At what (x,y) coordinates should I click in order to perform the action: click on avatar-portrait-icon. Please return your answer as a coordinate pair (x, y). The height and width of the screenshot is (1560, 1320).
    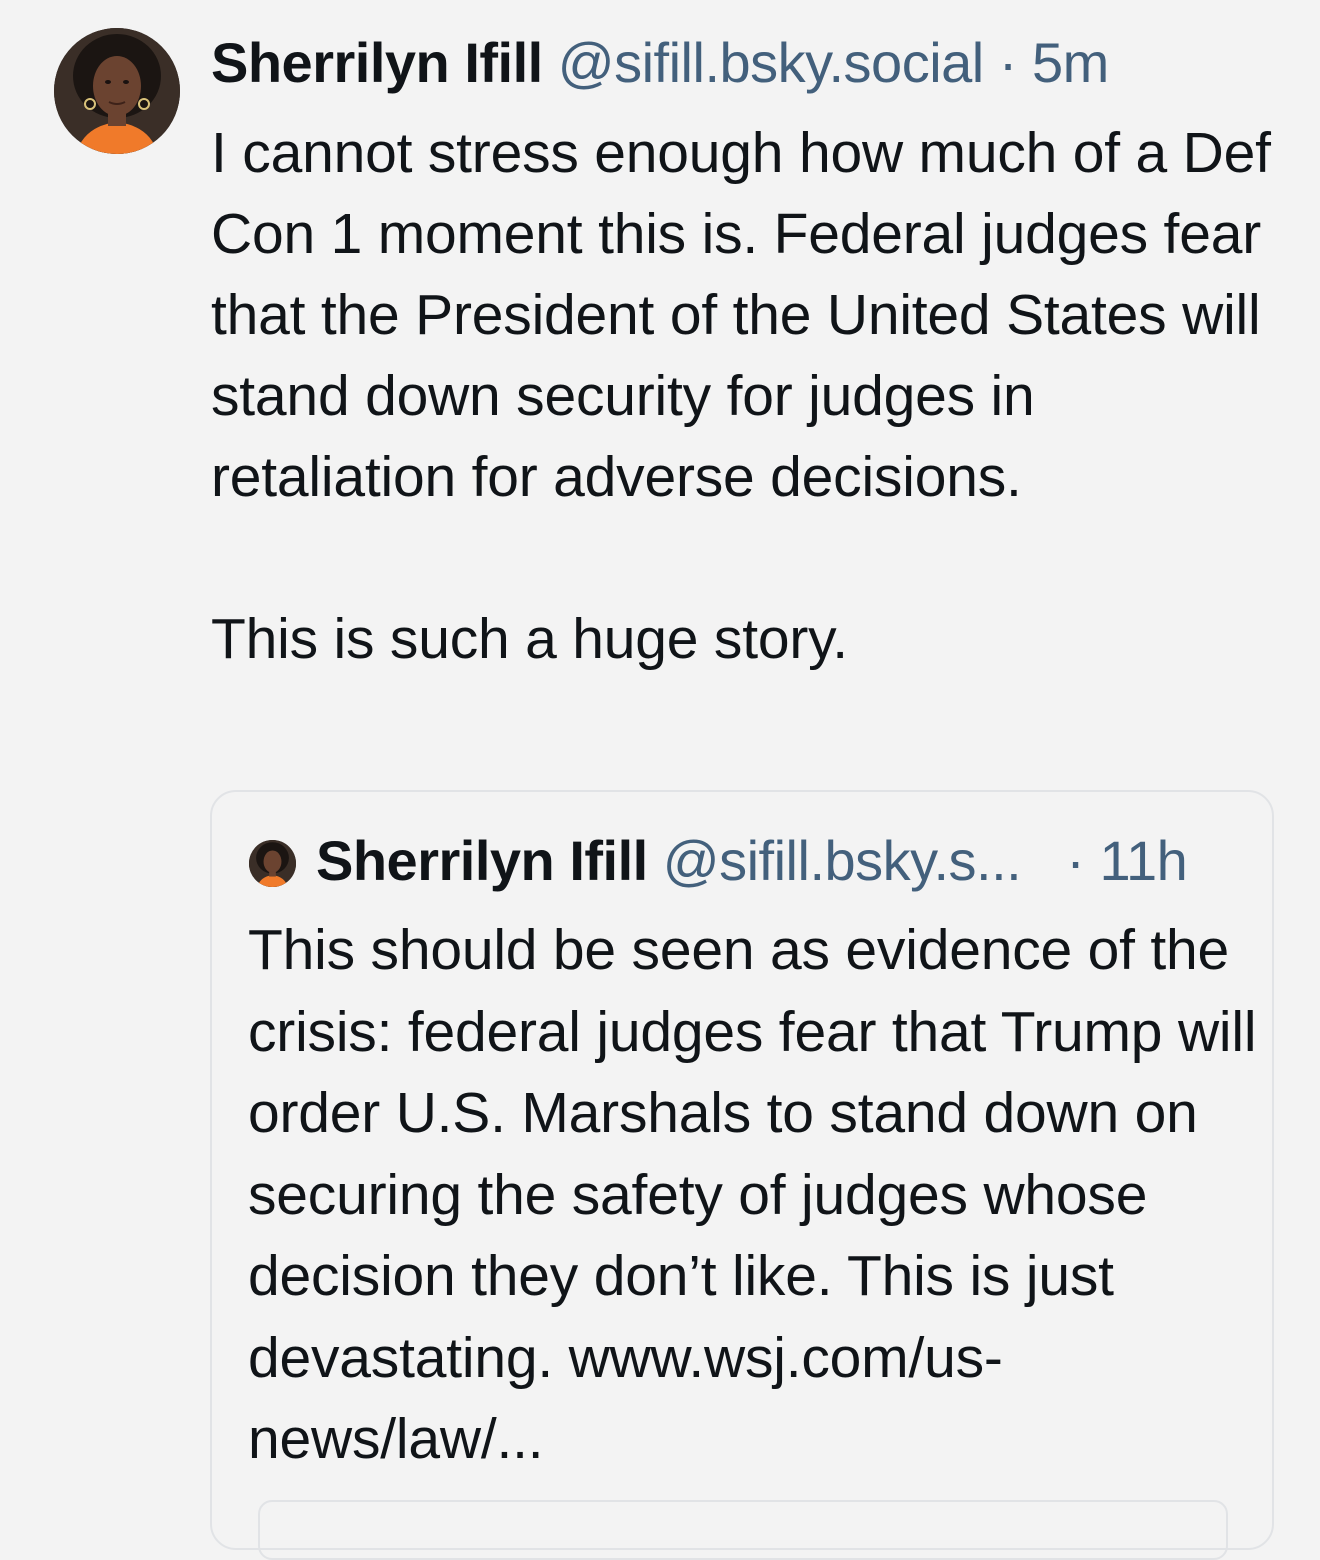
    Looking at the image, I should click on (117, 91).